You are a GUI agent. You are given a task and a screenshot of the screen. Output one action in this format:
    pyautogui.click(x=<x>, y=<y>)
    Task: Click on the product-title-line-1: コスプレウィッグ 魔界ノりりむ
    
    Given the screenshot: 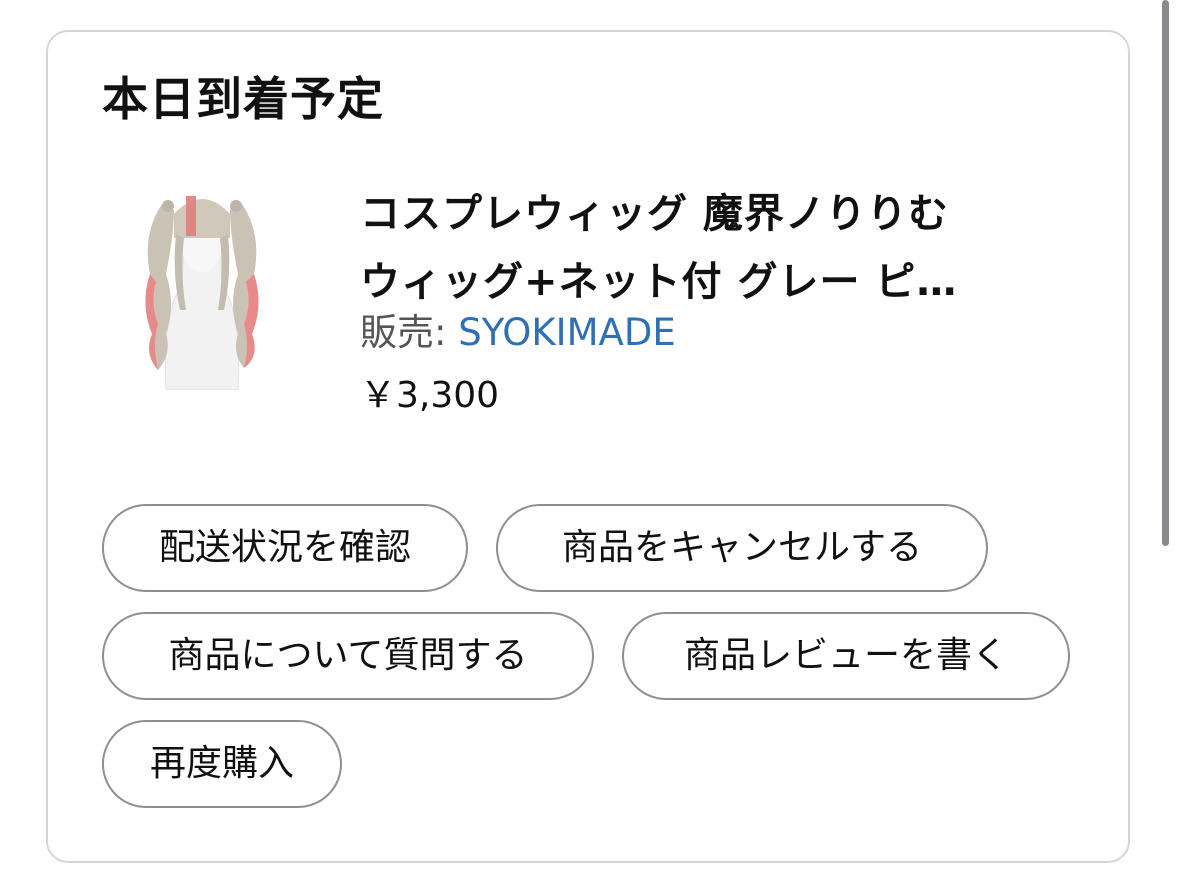 What is the action you would take?
    pyautogui.click(x=710, y=214)
    